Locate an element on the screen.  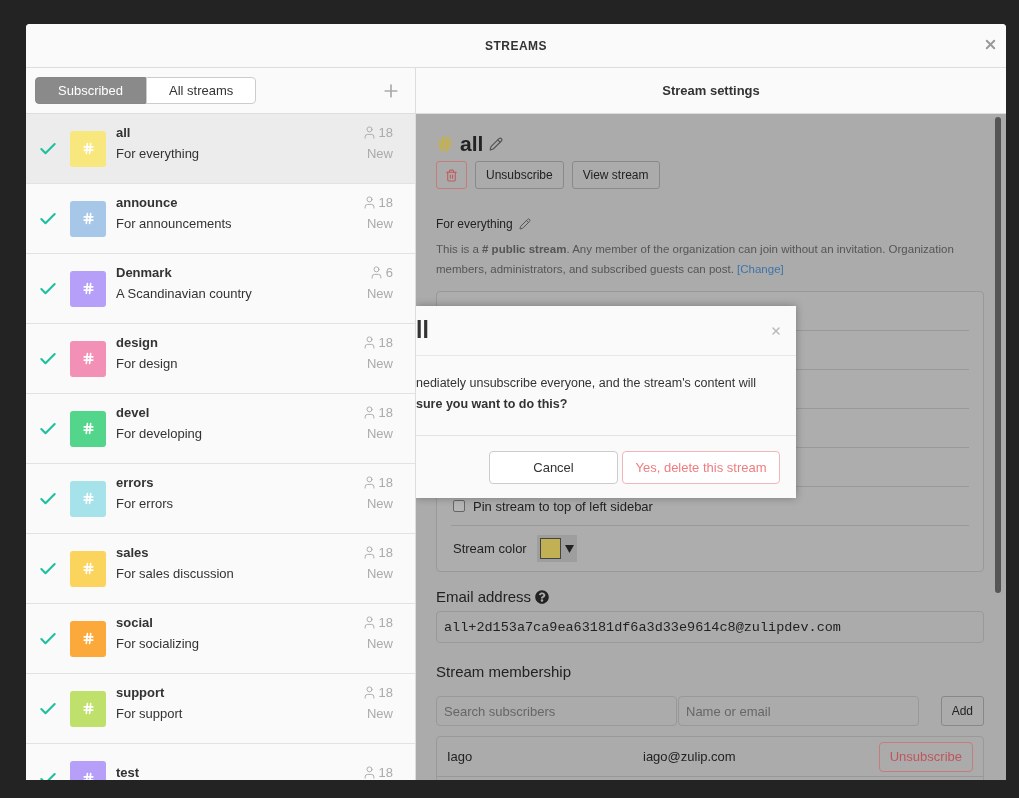
modal-title: STREAMS is located at coordinates (516, 45).